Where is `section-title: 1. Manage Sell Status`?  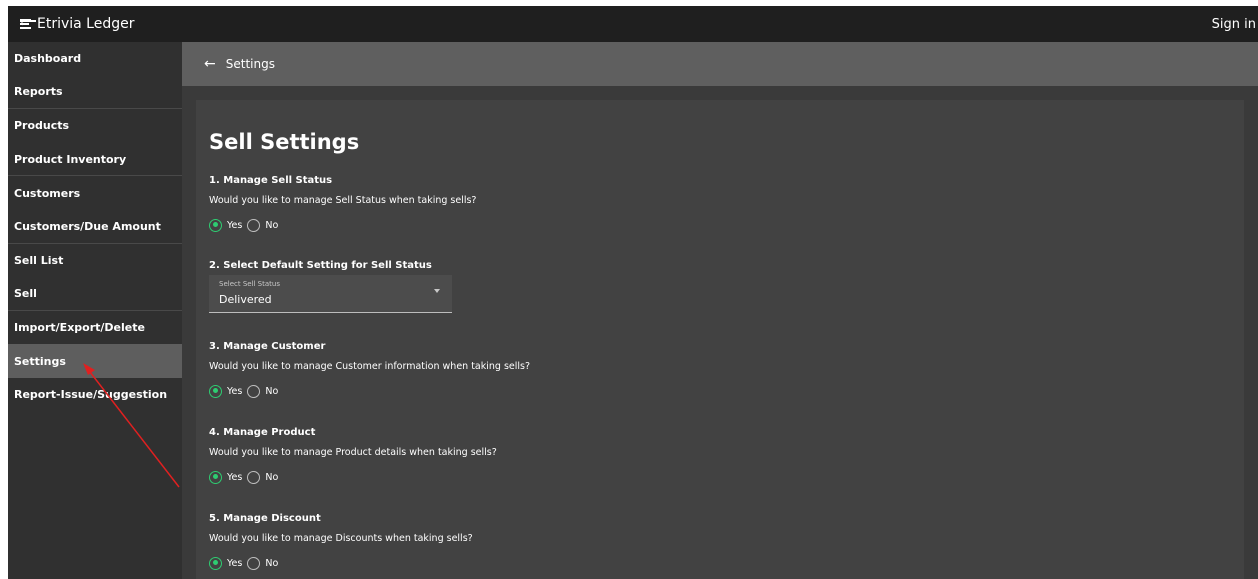 section-title: 1. Manage Sell Status is located at coordinates (271, 180).